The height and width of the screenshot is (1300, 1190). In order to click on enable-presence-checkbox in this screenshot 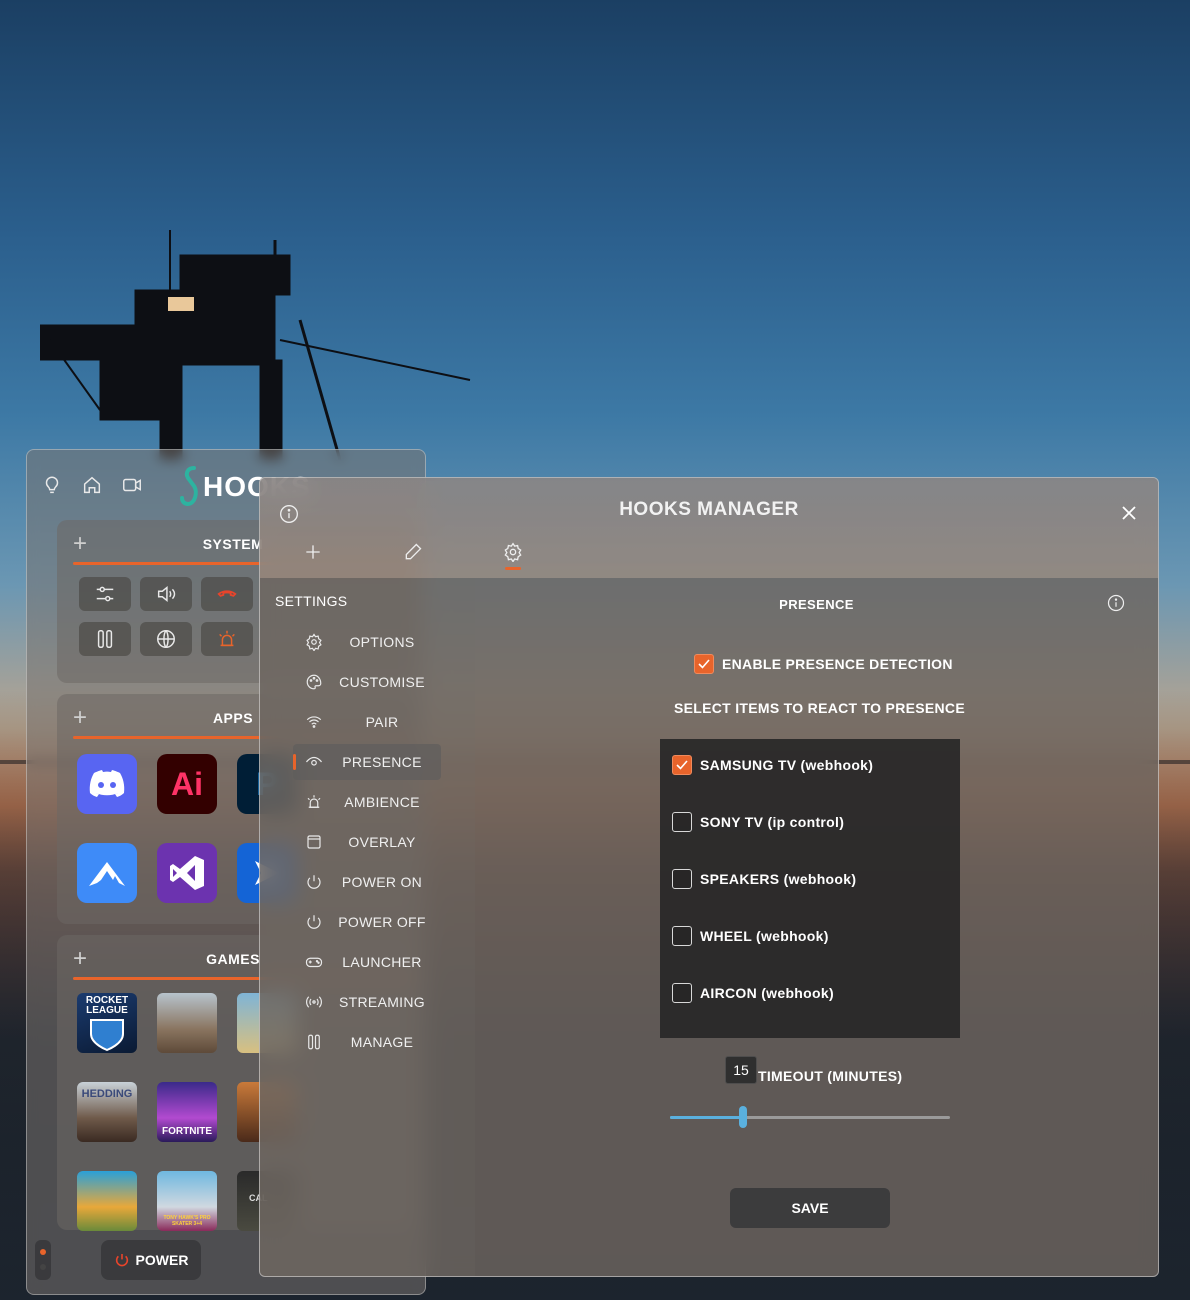, I will do `click(704, 664)`.